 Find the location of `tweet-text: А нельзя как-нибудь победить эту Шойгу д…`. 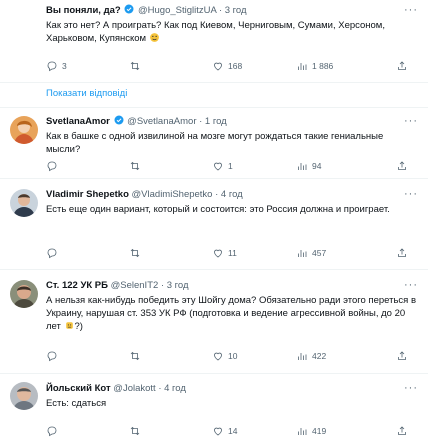

tweet-text: А нельзя как-нибудь победить эту Шойгу д… is located at coordinates (231, 313).